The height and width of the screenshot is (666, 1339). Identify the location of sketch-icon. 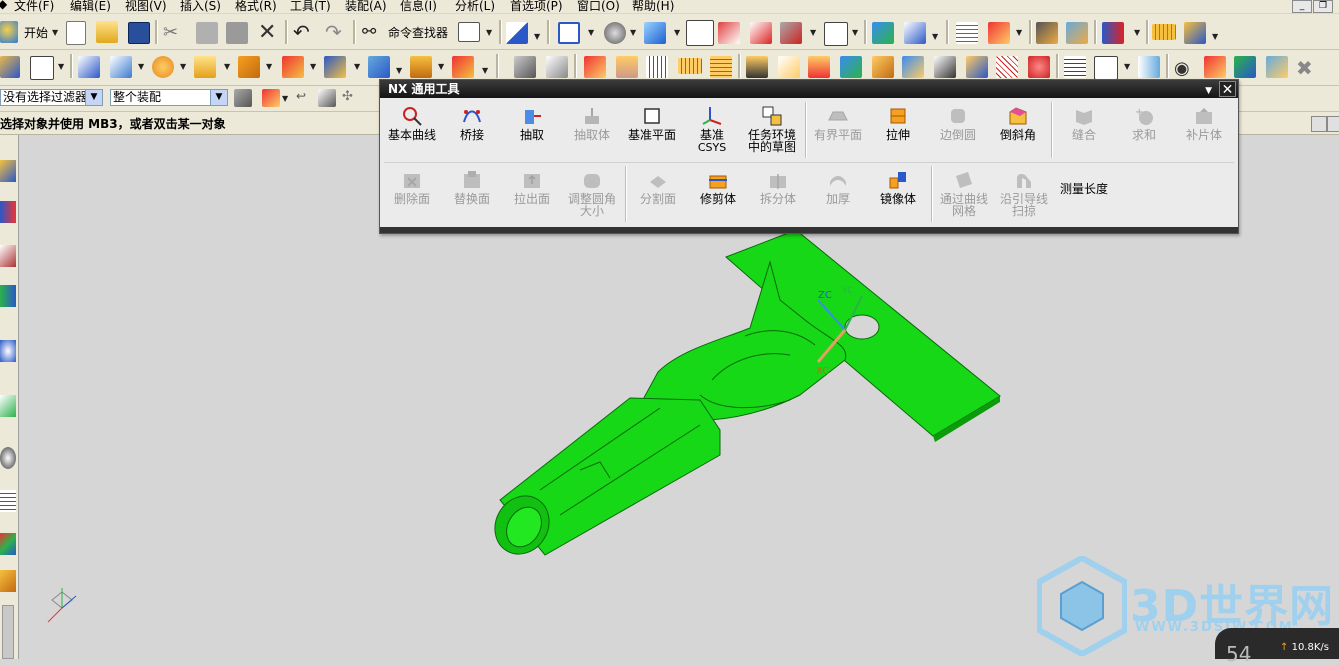
(10, 67).